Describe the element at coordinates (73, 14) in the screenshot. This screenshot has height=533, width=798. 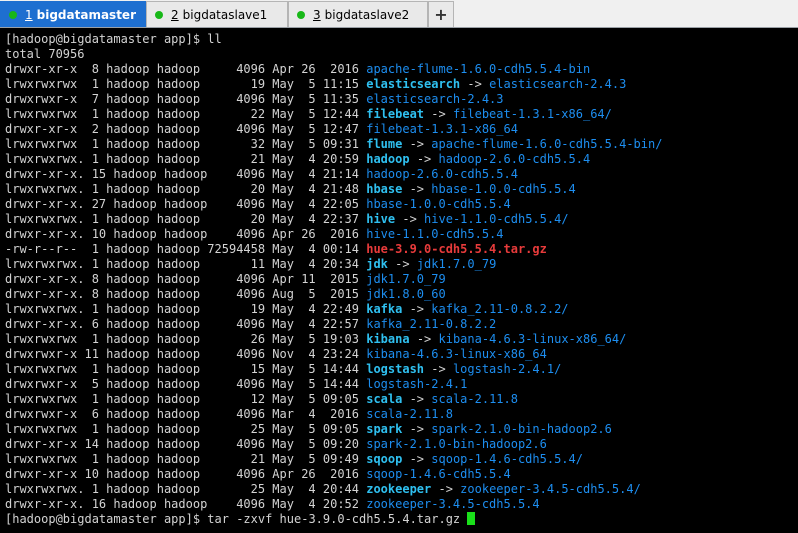
I see `tab-bigdatamaster: 1 bigdatamaster` at that location.